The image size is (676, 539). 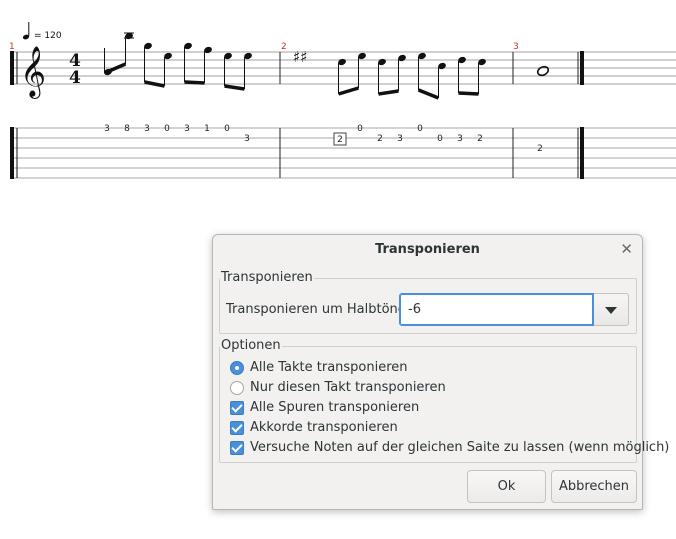 What do you see at coordinates (324, 427) in the screenshot?
I see `checkbox-chords-label: Akkorde transponieren` at bounding box center [324, 427].